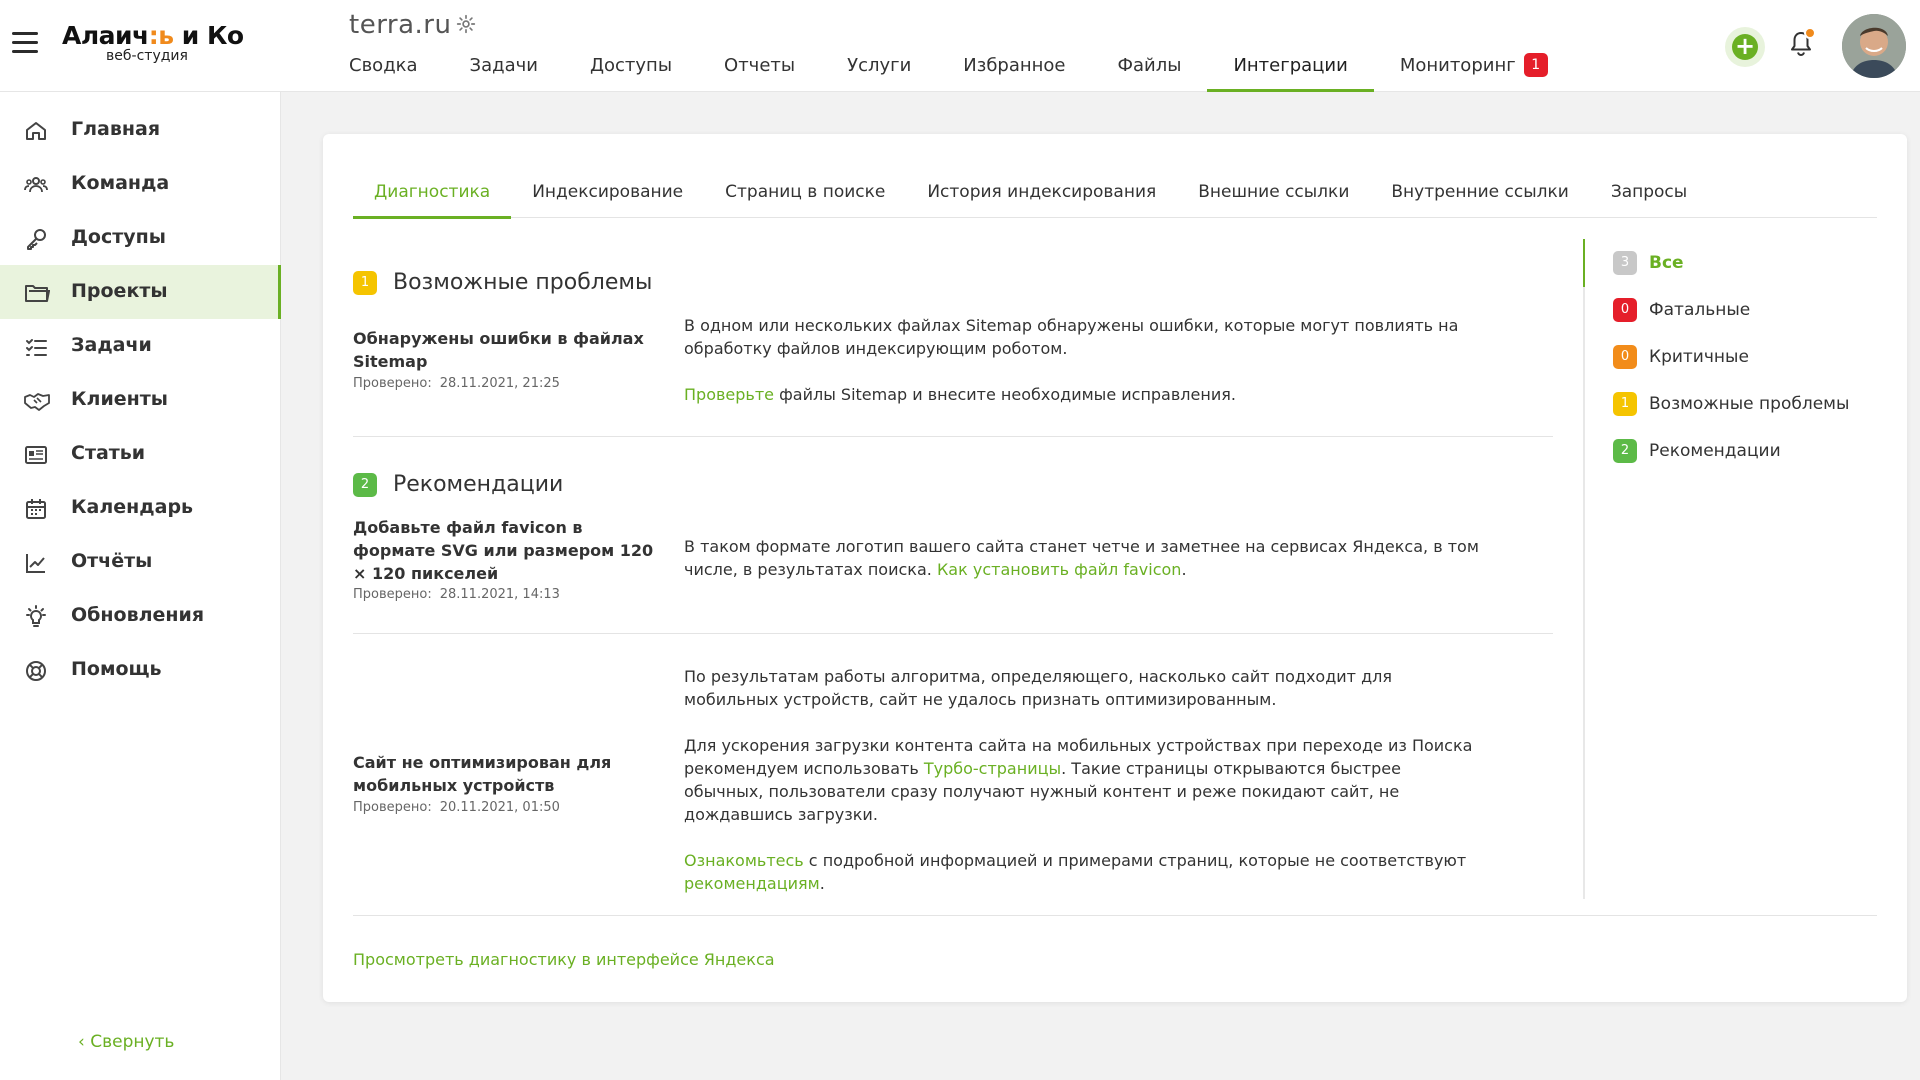  Describe the element at coordinates (498, 350) in the screenshot. I see `issue-title: Обнаружены ошибки в файлах Sitemap` at that location.